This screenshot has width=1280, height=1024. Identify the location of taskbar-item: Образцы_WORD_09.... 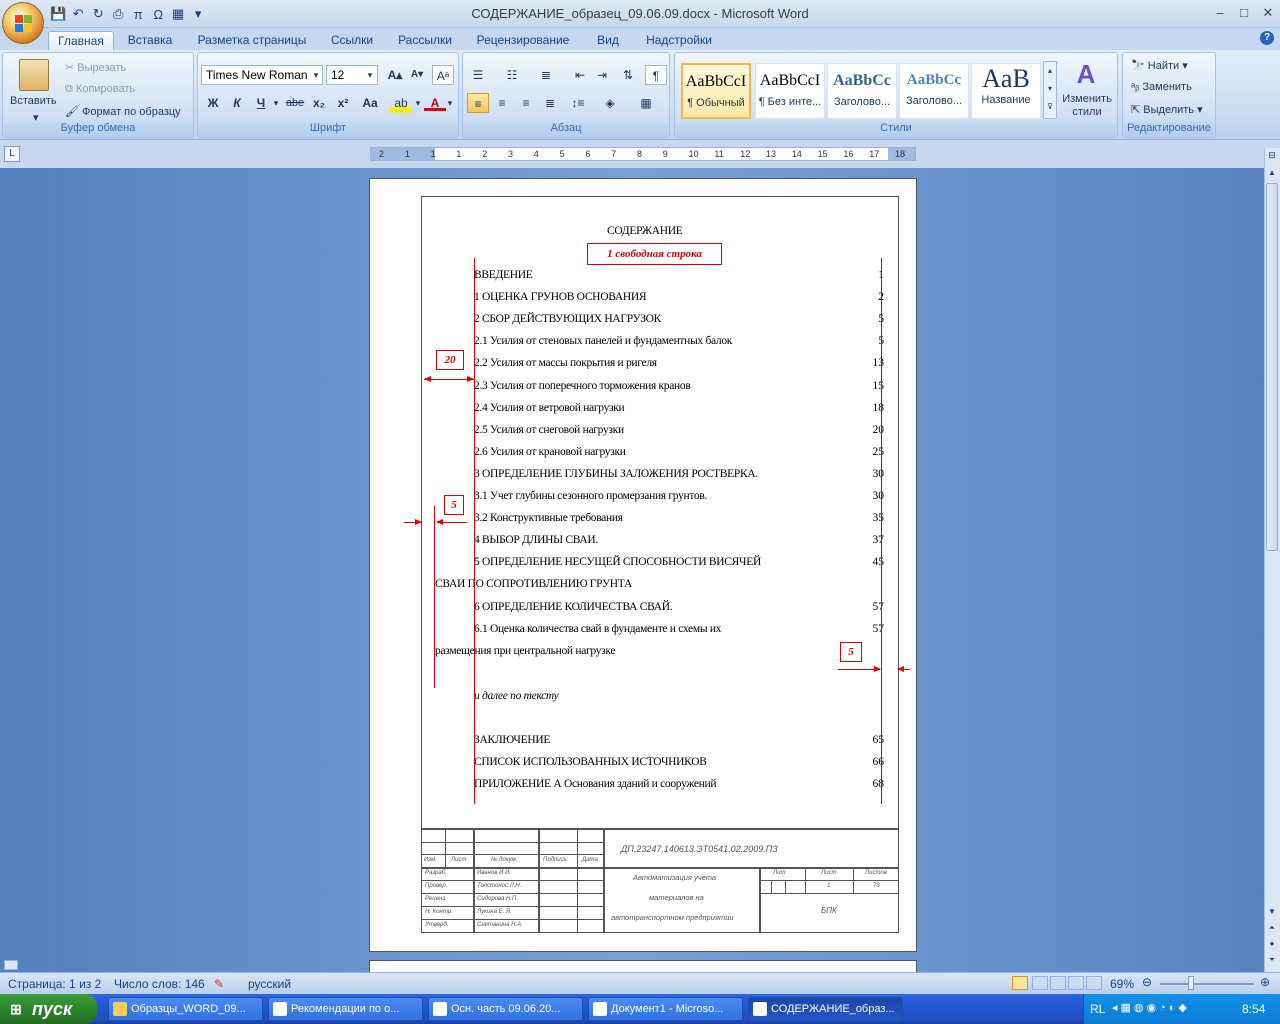
(185, 1009).